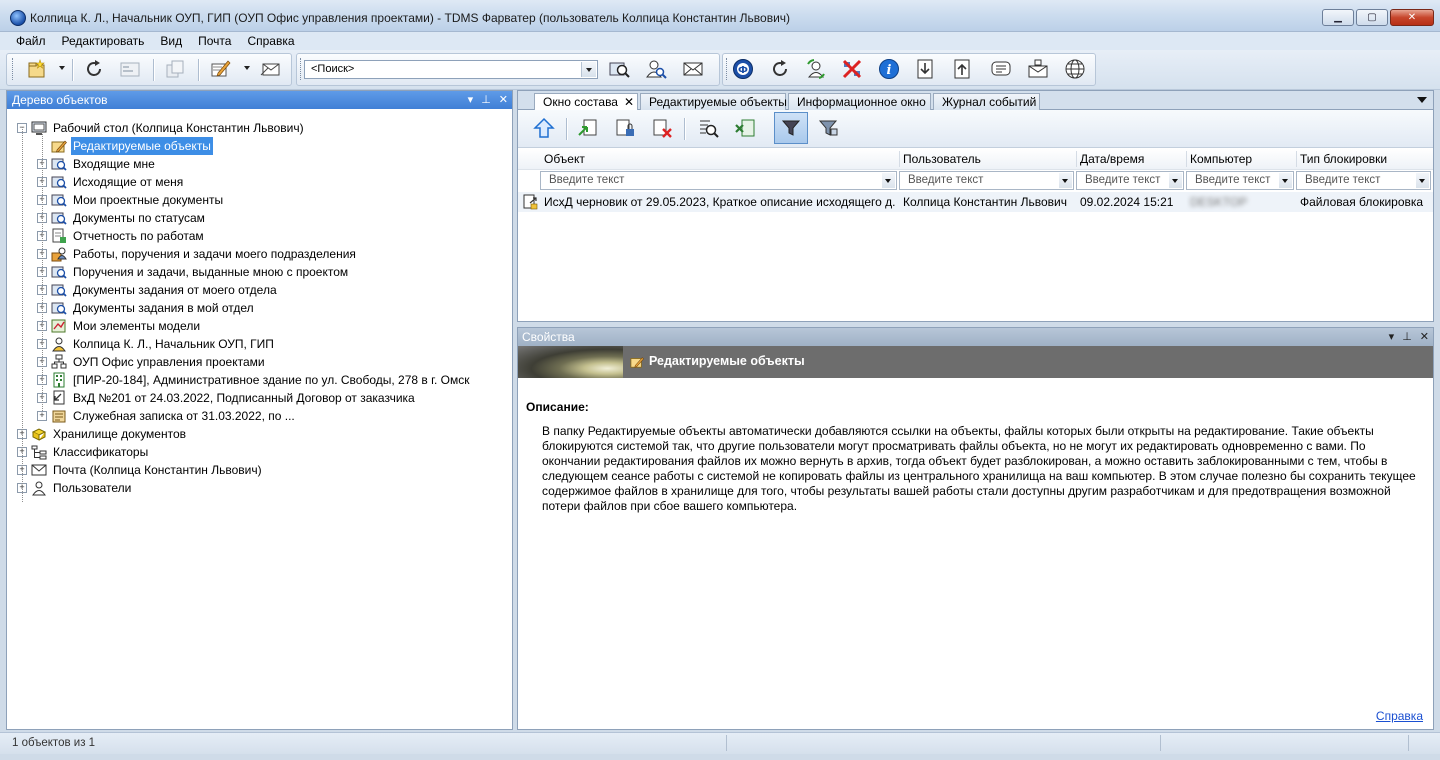 This screenshot has height=760, width=1440. Describe the element at coordinates (171, 41) in the screenshot. I see `menu-view: Вид` at that location.